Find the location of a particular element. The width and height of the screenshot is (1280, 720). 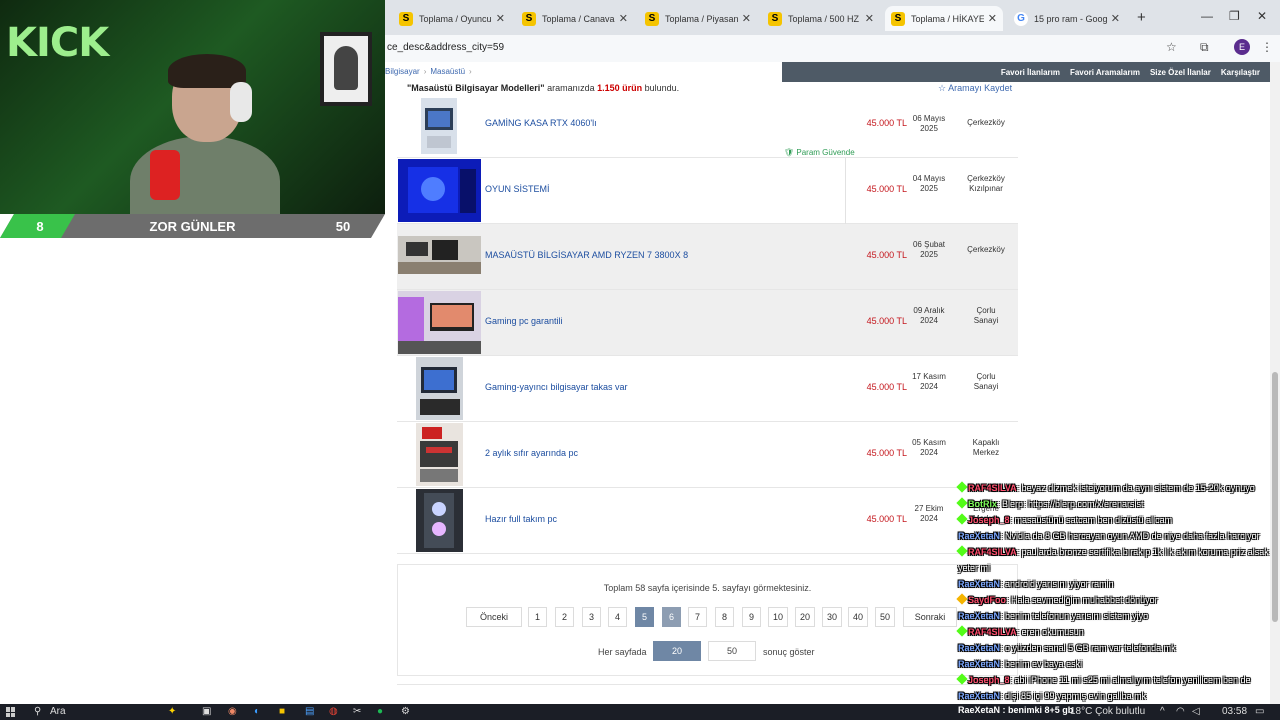

task-view-icon: ▣ is located at coordinates (206, 711).